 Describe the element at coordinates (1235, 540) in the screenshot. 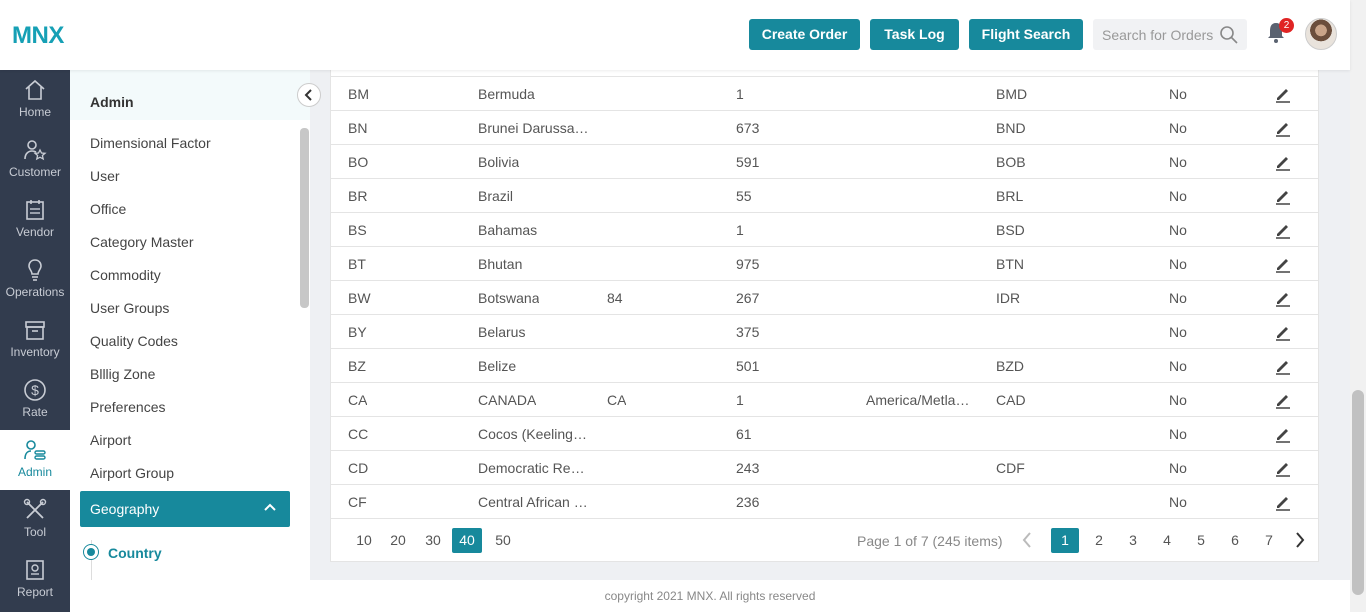

I see `page-6: 6` at that location.